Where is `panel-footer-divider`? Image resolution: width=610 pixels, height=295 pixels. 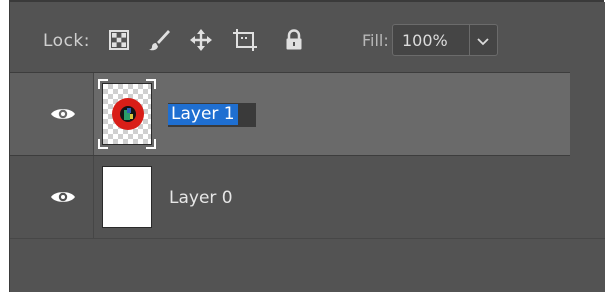
panel-footer-divider is located at coordinates (307, 238).